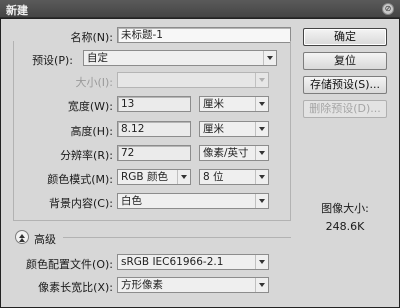 The height and width of the screenshot is (308, 400). What do you see at coordinates (45, 239) in the screenshot?
I see `advanced-label: 高级` at bounding box center [45, 239].